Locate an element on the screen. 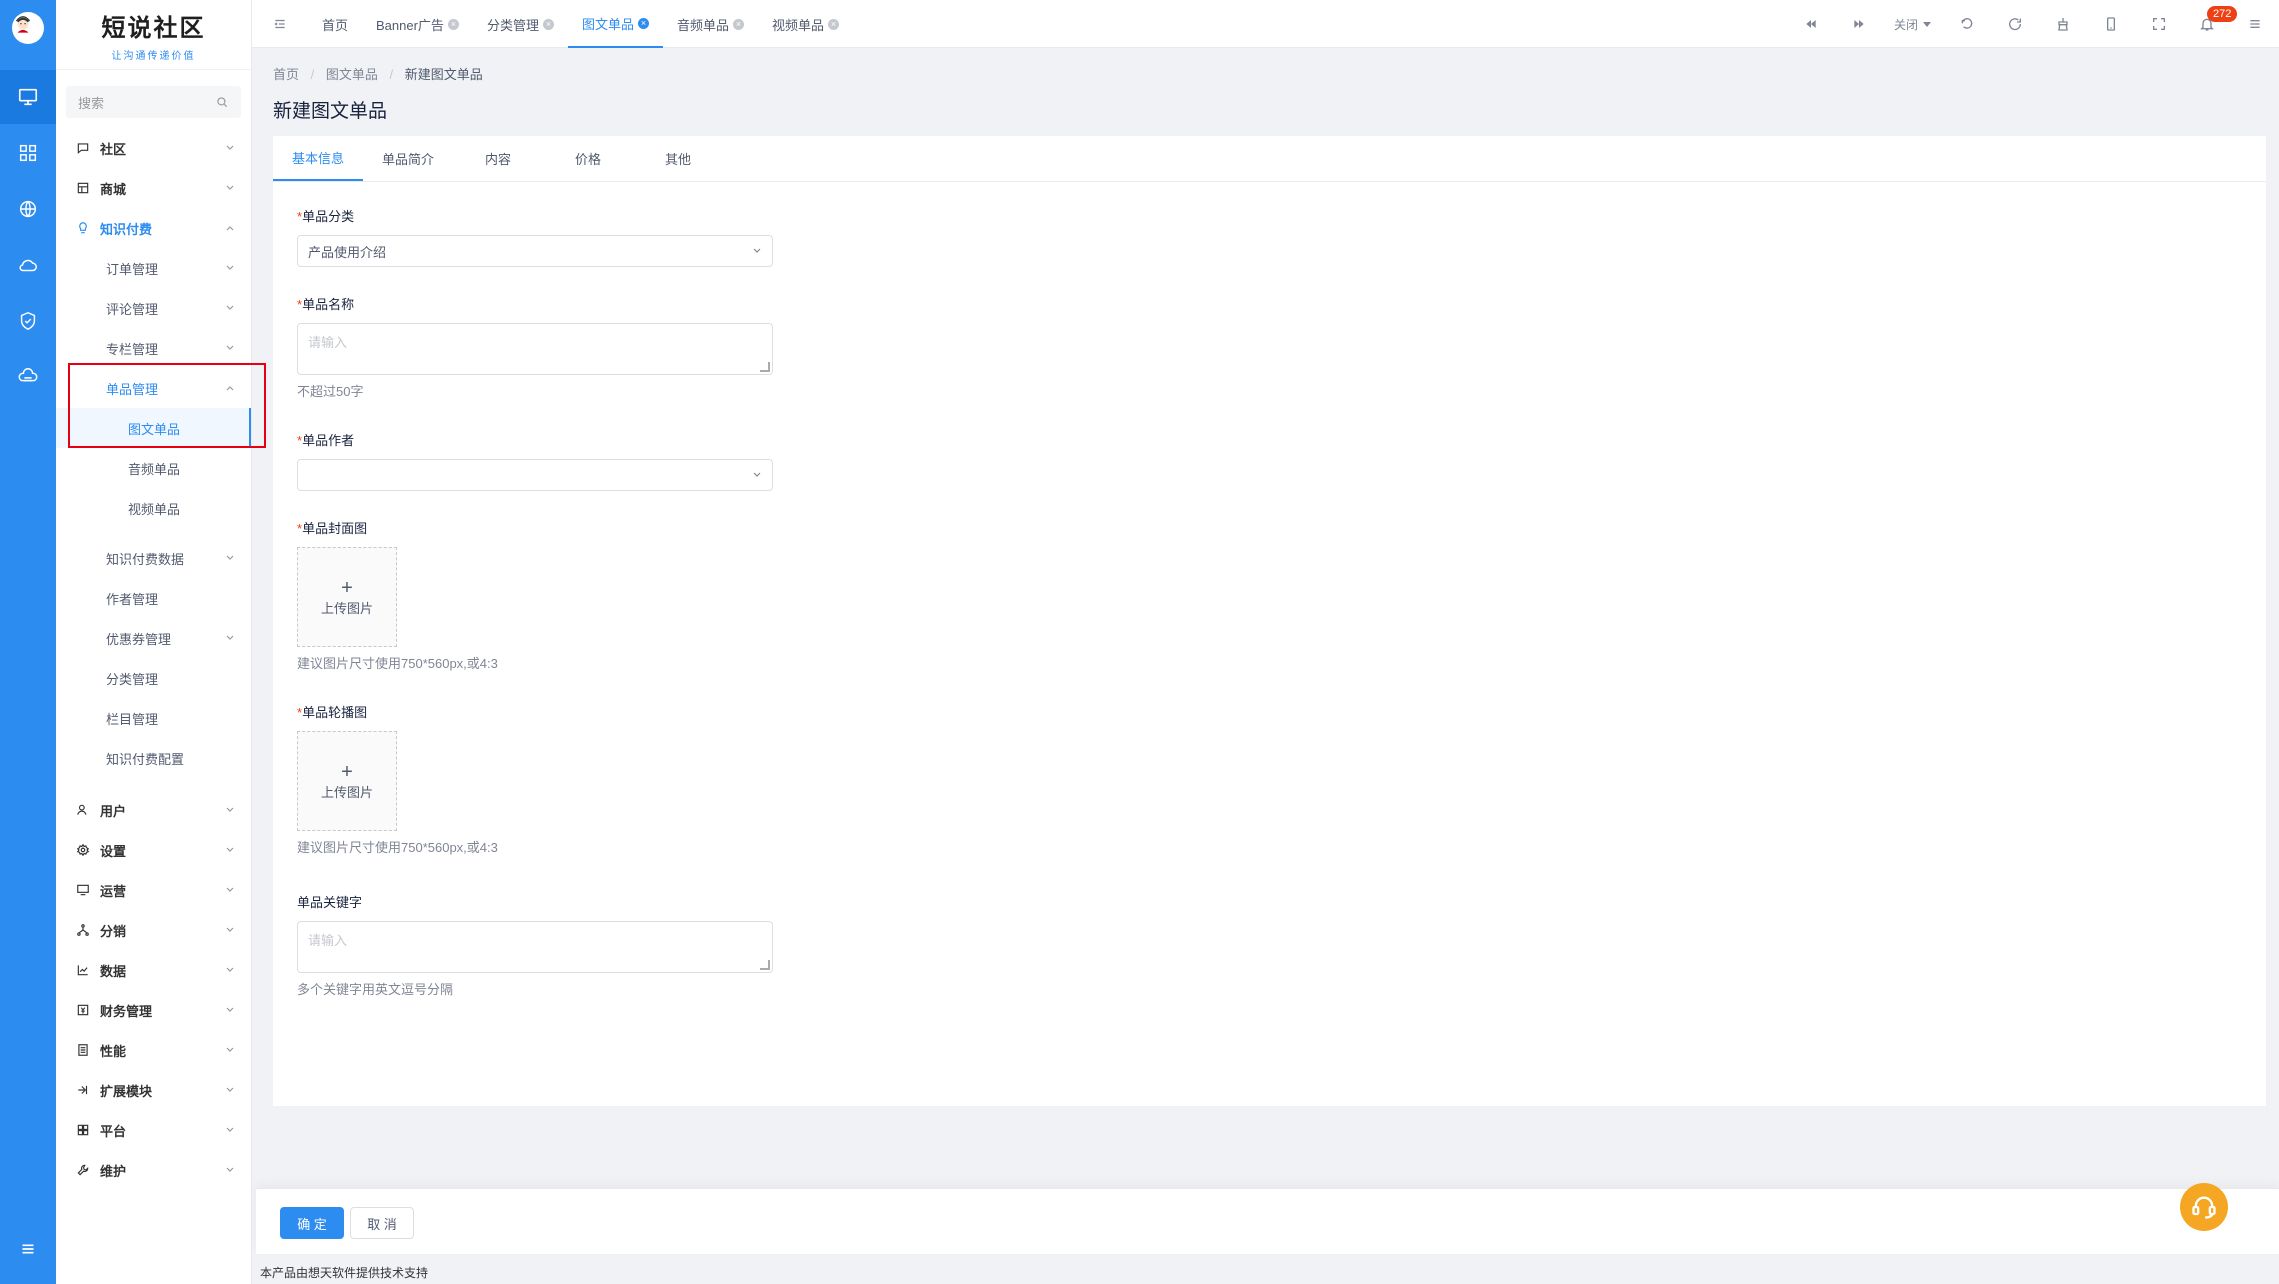 This screenshot has height=1284, width=2279. toolbar: 关闭 272 is located at coordinates (2033, 24).